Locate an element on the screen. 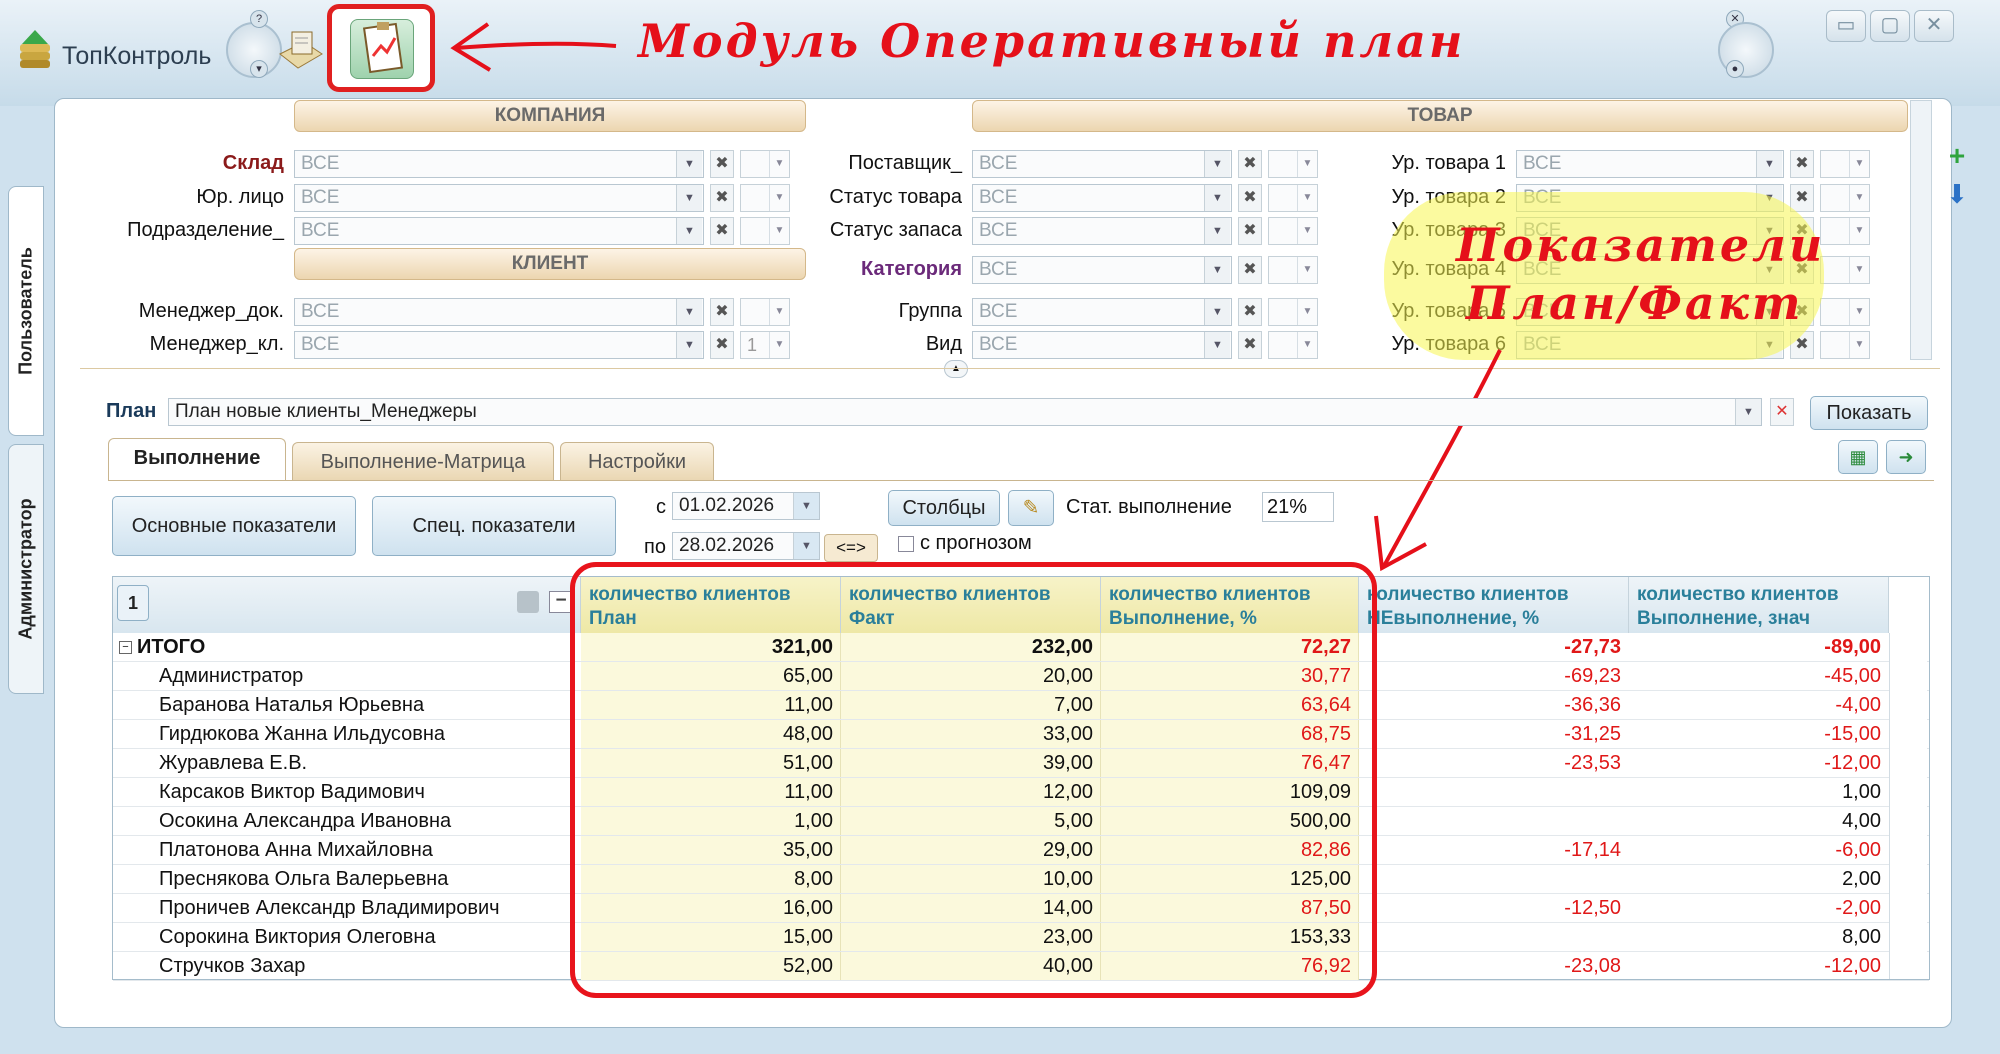  date-to-input: 28.02.2026 ▼ is located at coordinates (746, 546).